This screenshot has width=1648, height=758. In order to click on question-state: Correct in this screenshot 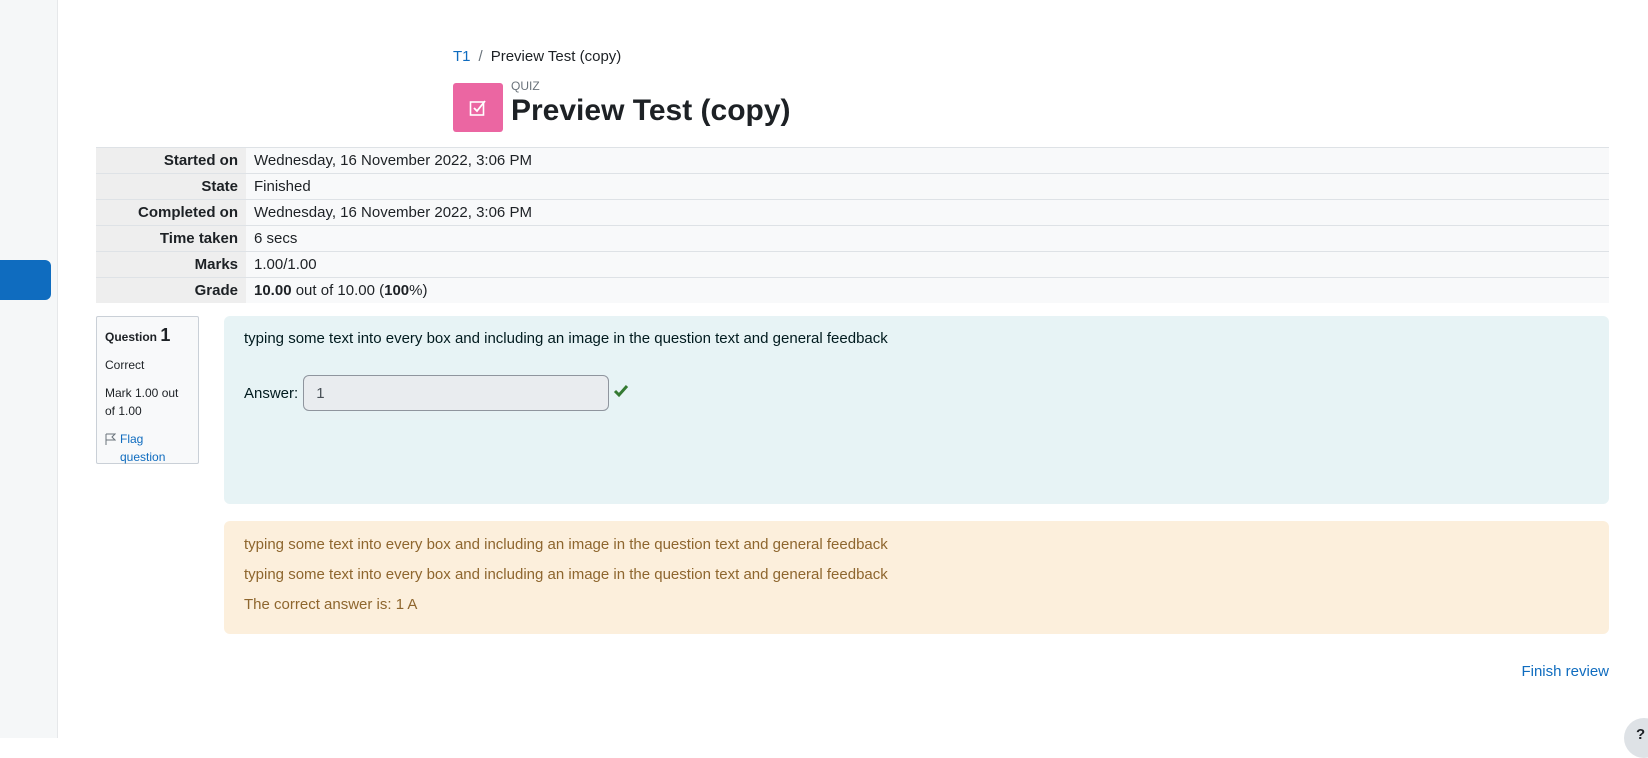, I will do `click(125, 365)`.